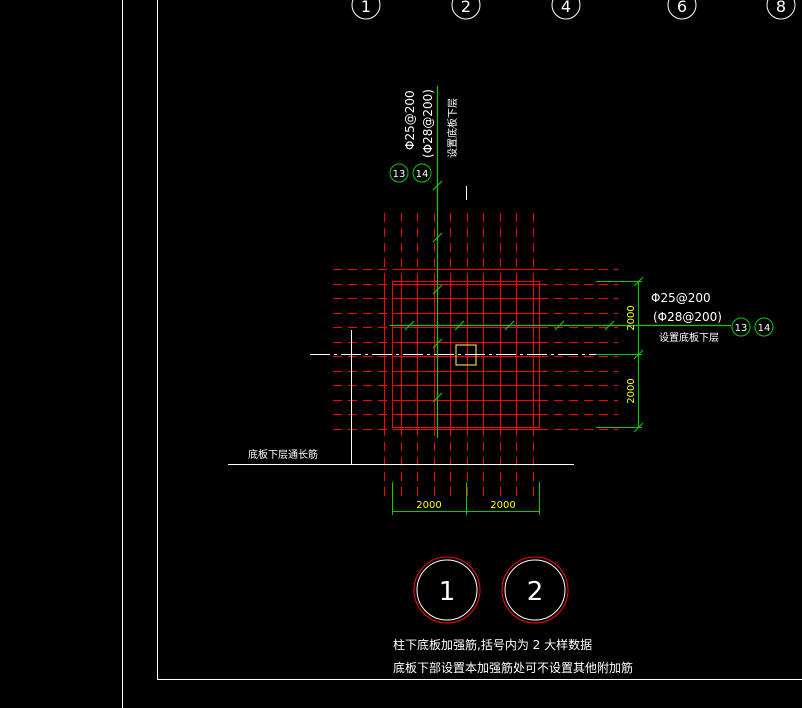 Image resolution: width=802 pixels, height=708 pixels. I want to click on vertical-callout-circle-13: 13, so click(399, 173).